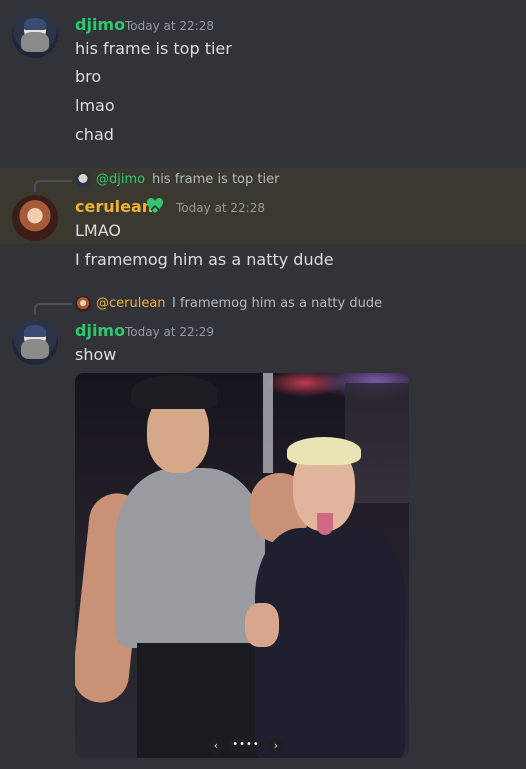 The width and height of the screenshot is (526, 769). I want to click on message-text: his frame is top tier, so click(153, 48).